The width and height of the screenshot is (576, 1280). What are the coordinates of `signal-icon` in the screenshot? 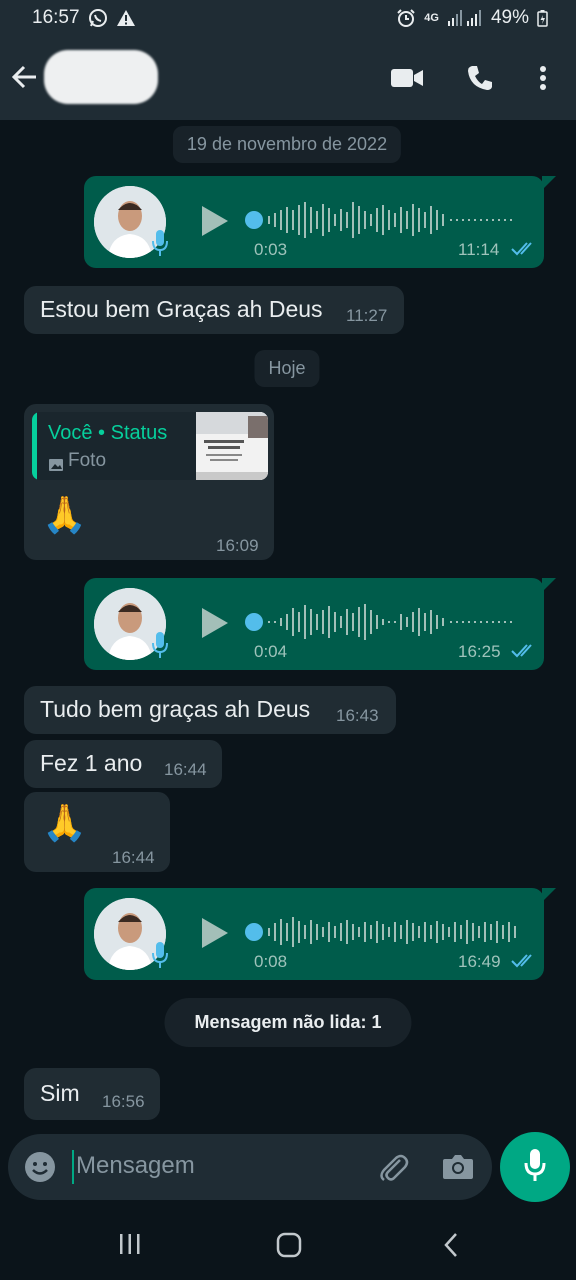 It's located at (465, 18).